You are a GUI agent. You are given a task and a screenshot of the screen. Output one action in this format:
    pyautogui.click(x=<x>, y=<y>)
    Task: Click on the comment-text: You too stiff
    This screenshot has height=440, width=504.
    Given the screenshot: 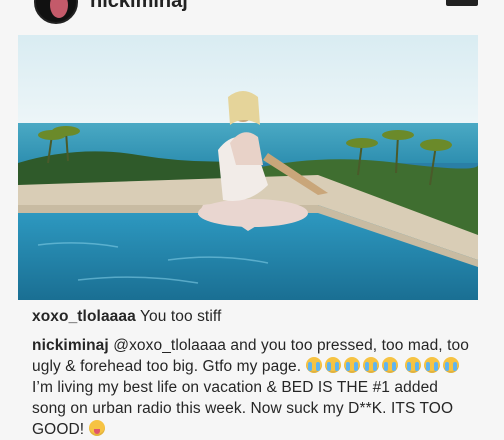 What is the action you would take?
    pyautogui.click(x=180, y=316)
    